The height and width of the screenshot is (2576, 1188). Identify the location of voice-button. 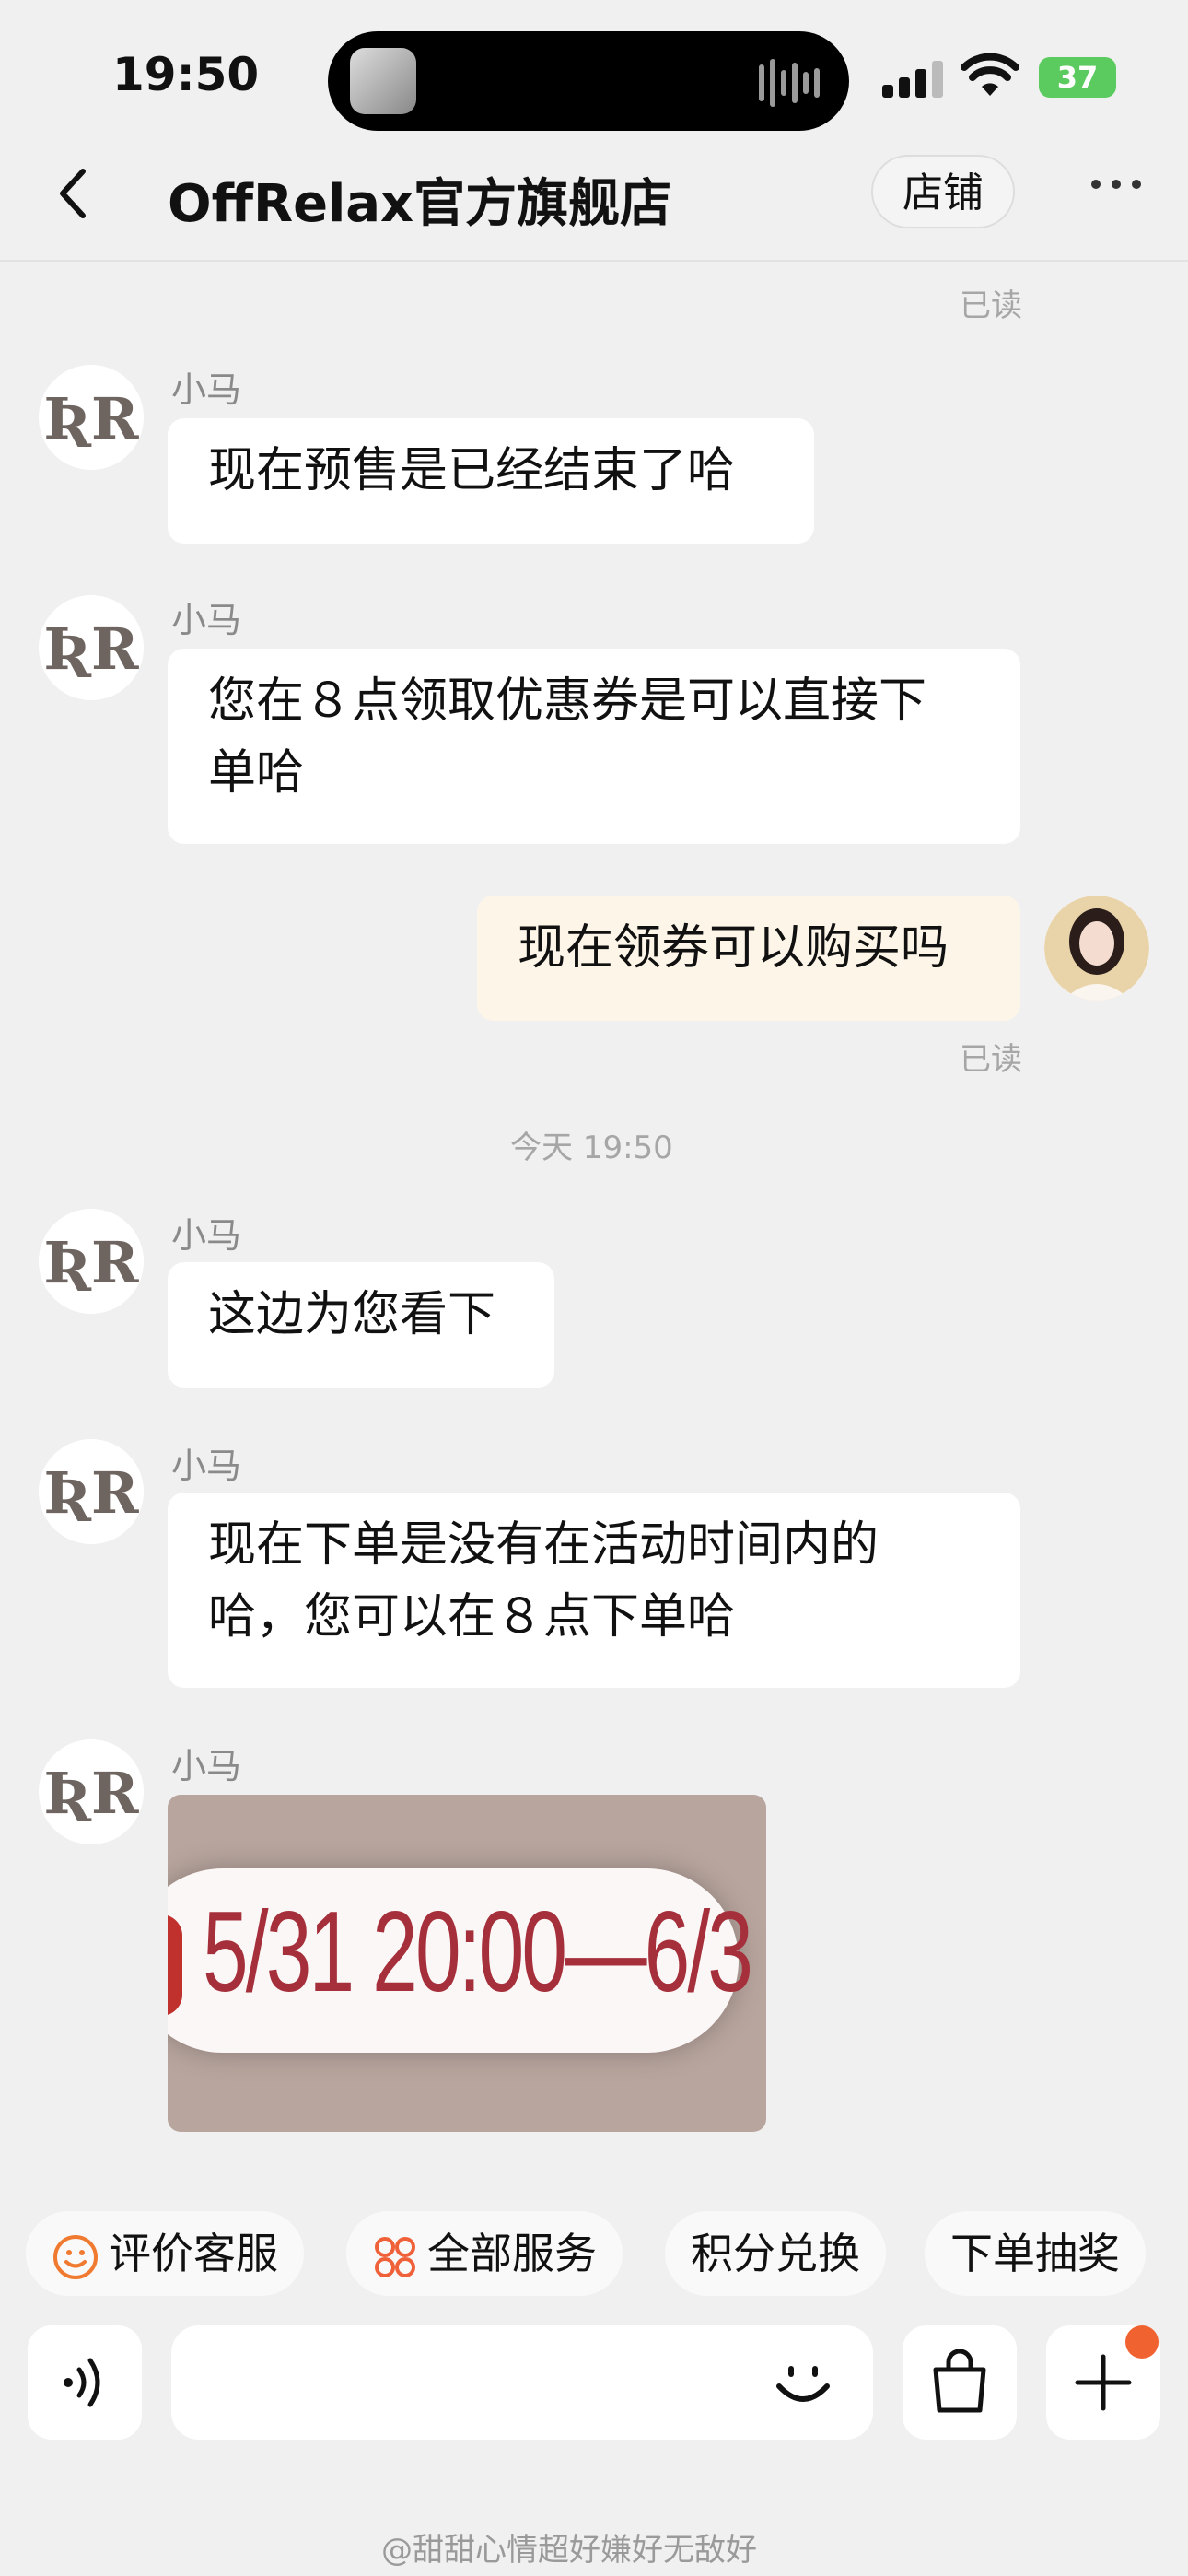
(85, 2382).